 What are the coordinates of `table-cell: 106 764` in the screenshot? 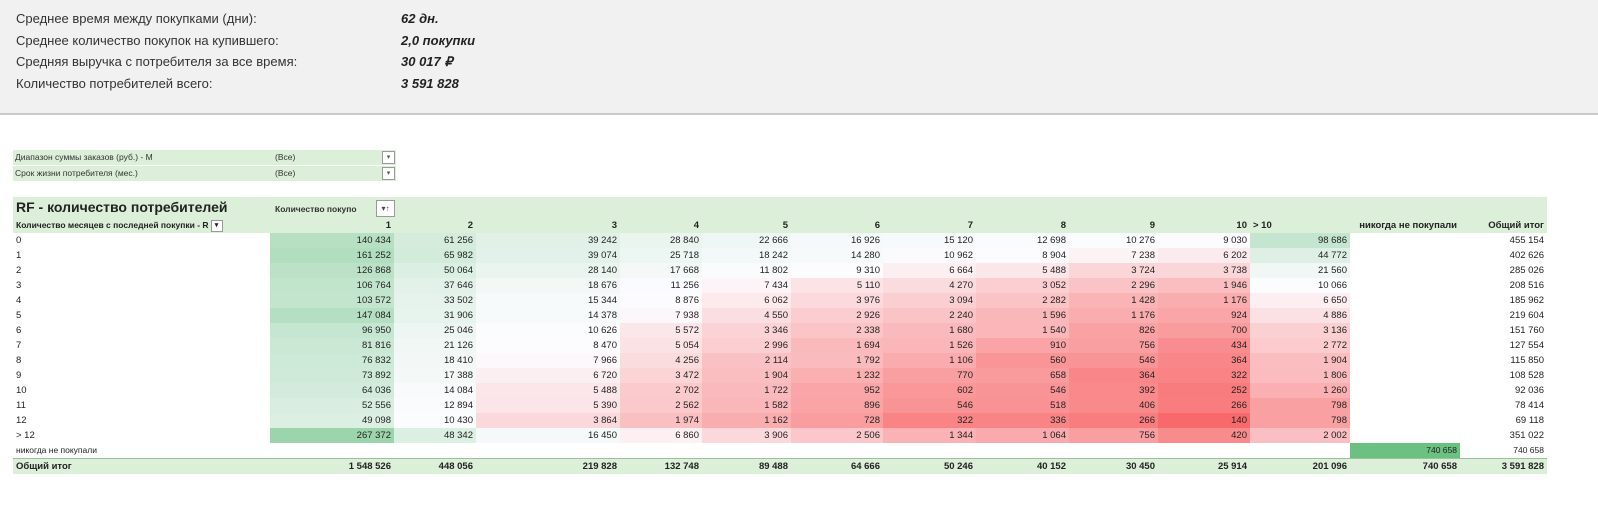 It's located at (332, 285).